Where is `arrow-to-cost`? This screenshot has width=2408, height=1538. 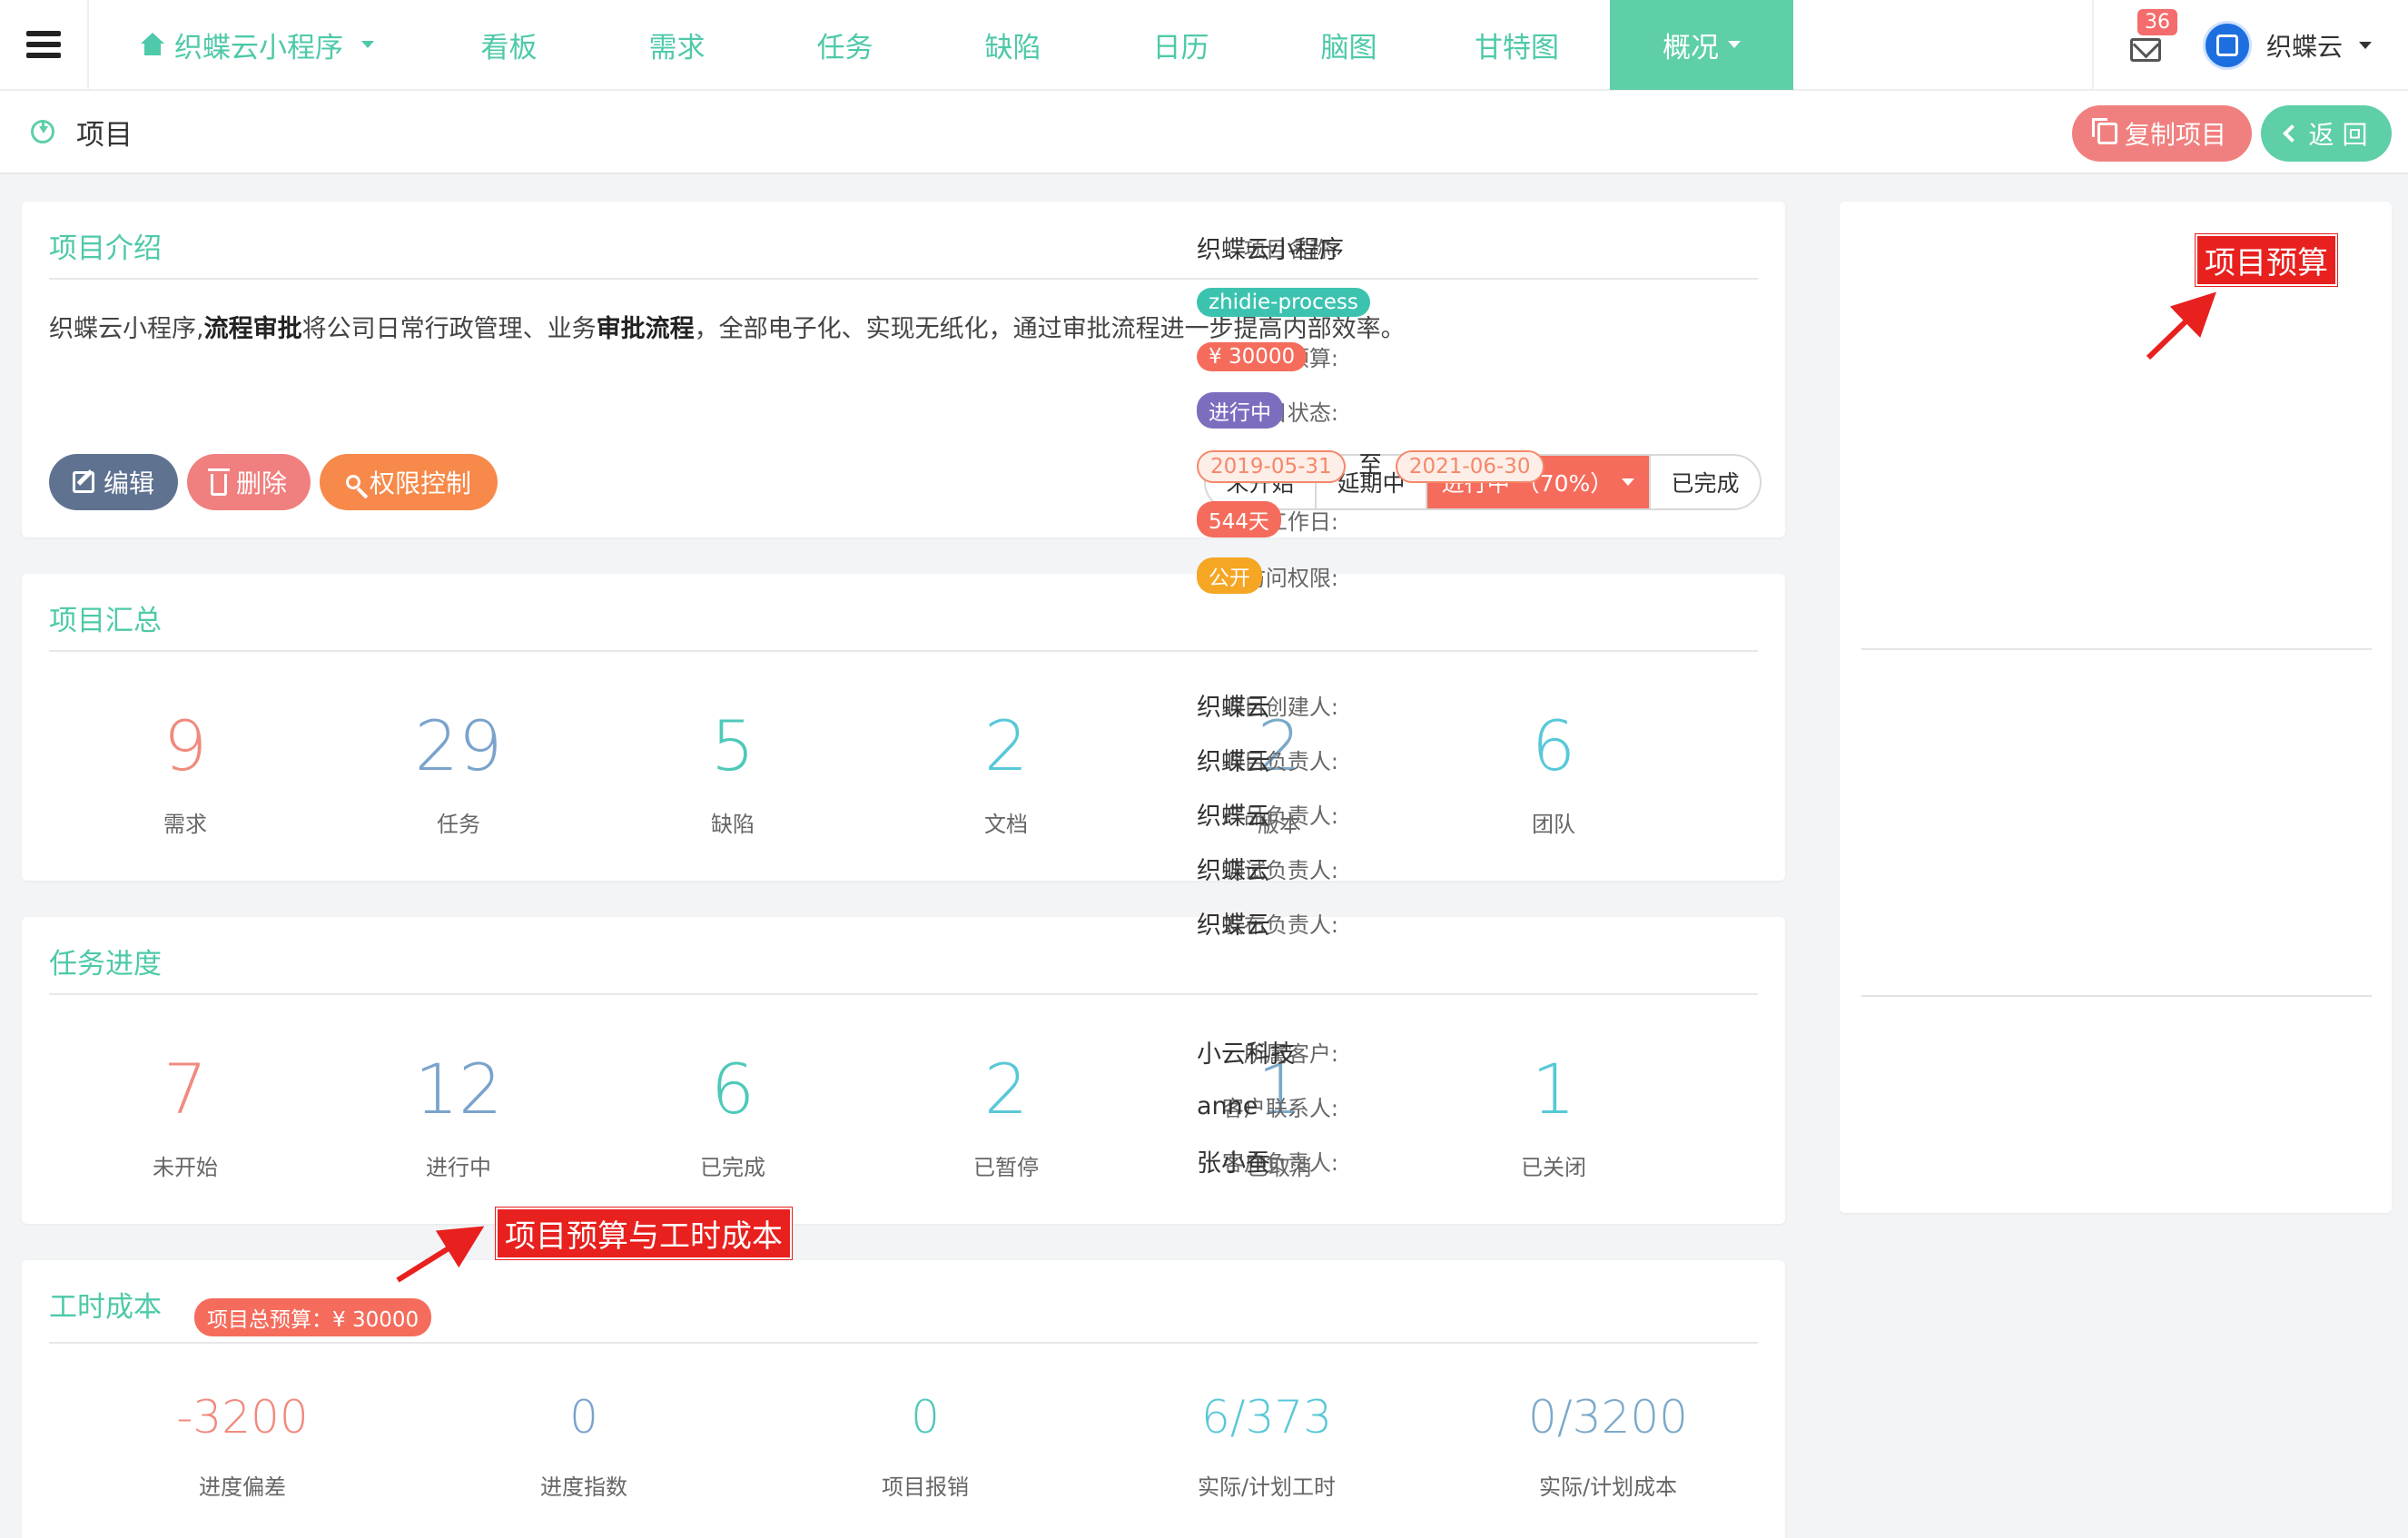 arrow-to-cost is located at coordinates (440, 1254).